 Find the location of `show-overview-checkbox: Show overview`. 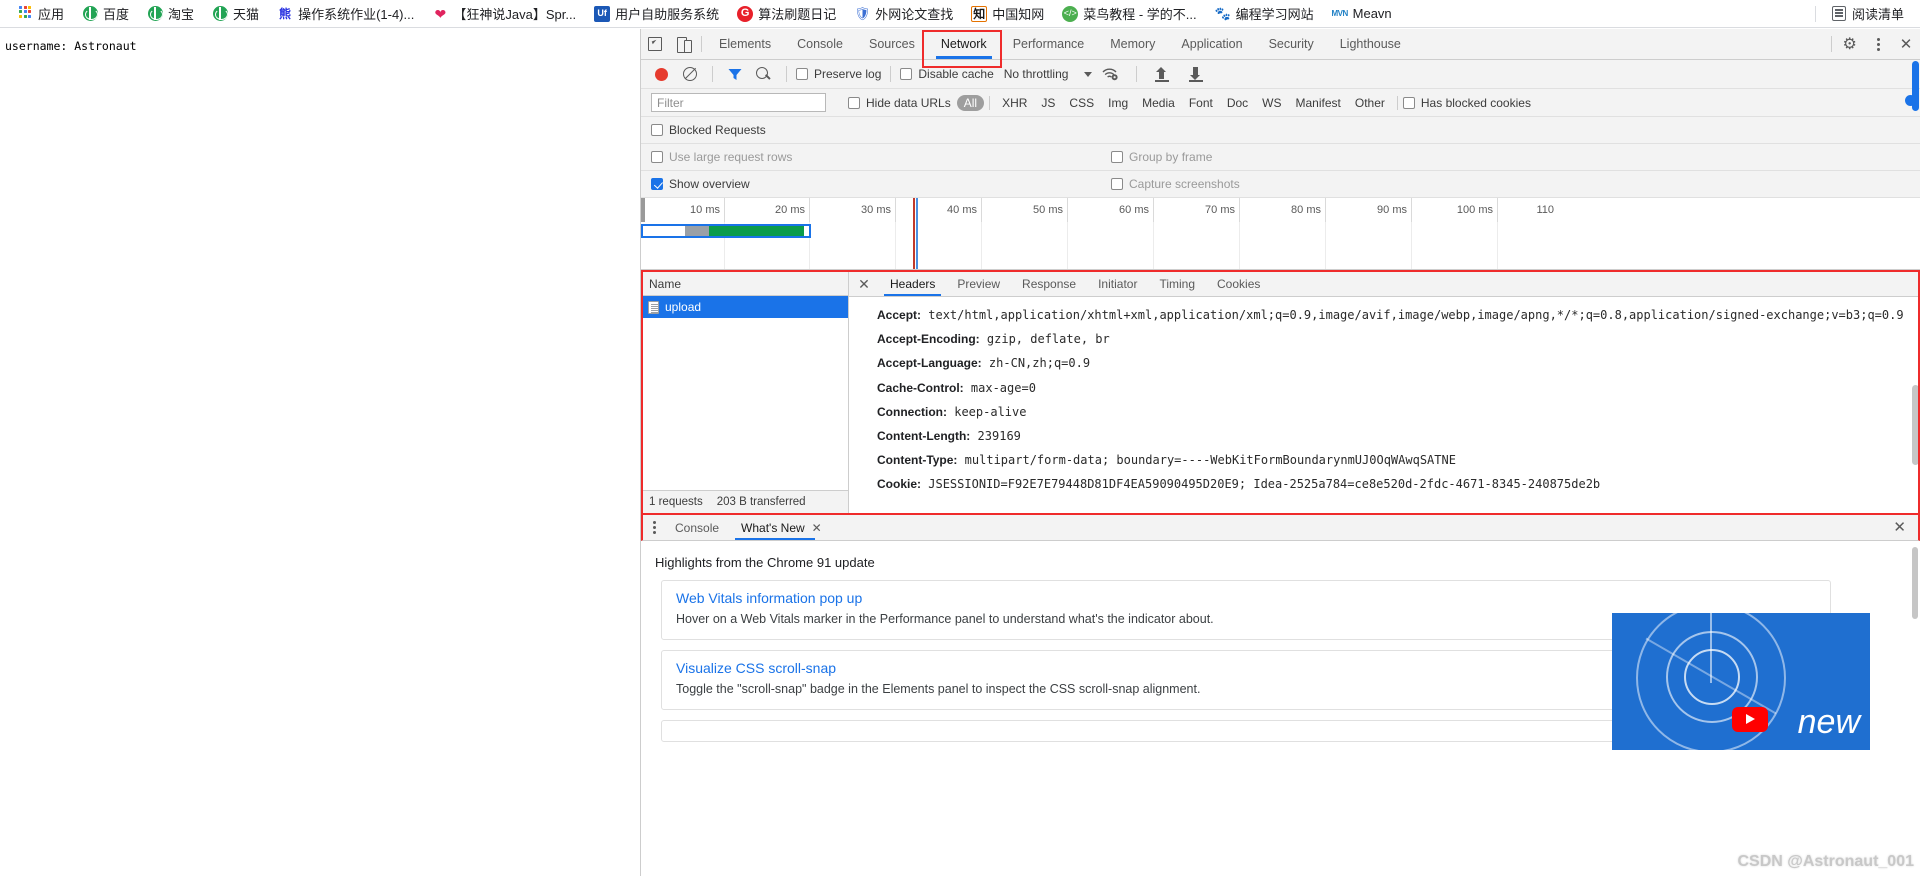

show-overview-checkbox: Show overview is located at coordinates (700, 184).